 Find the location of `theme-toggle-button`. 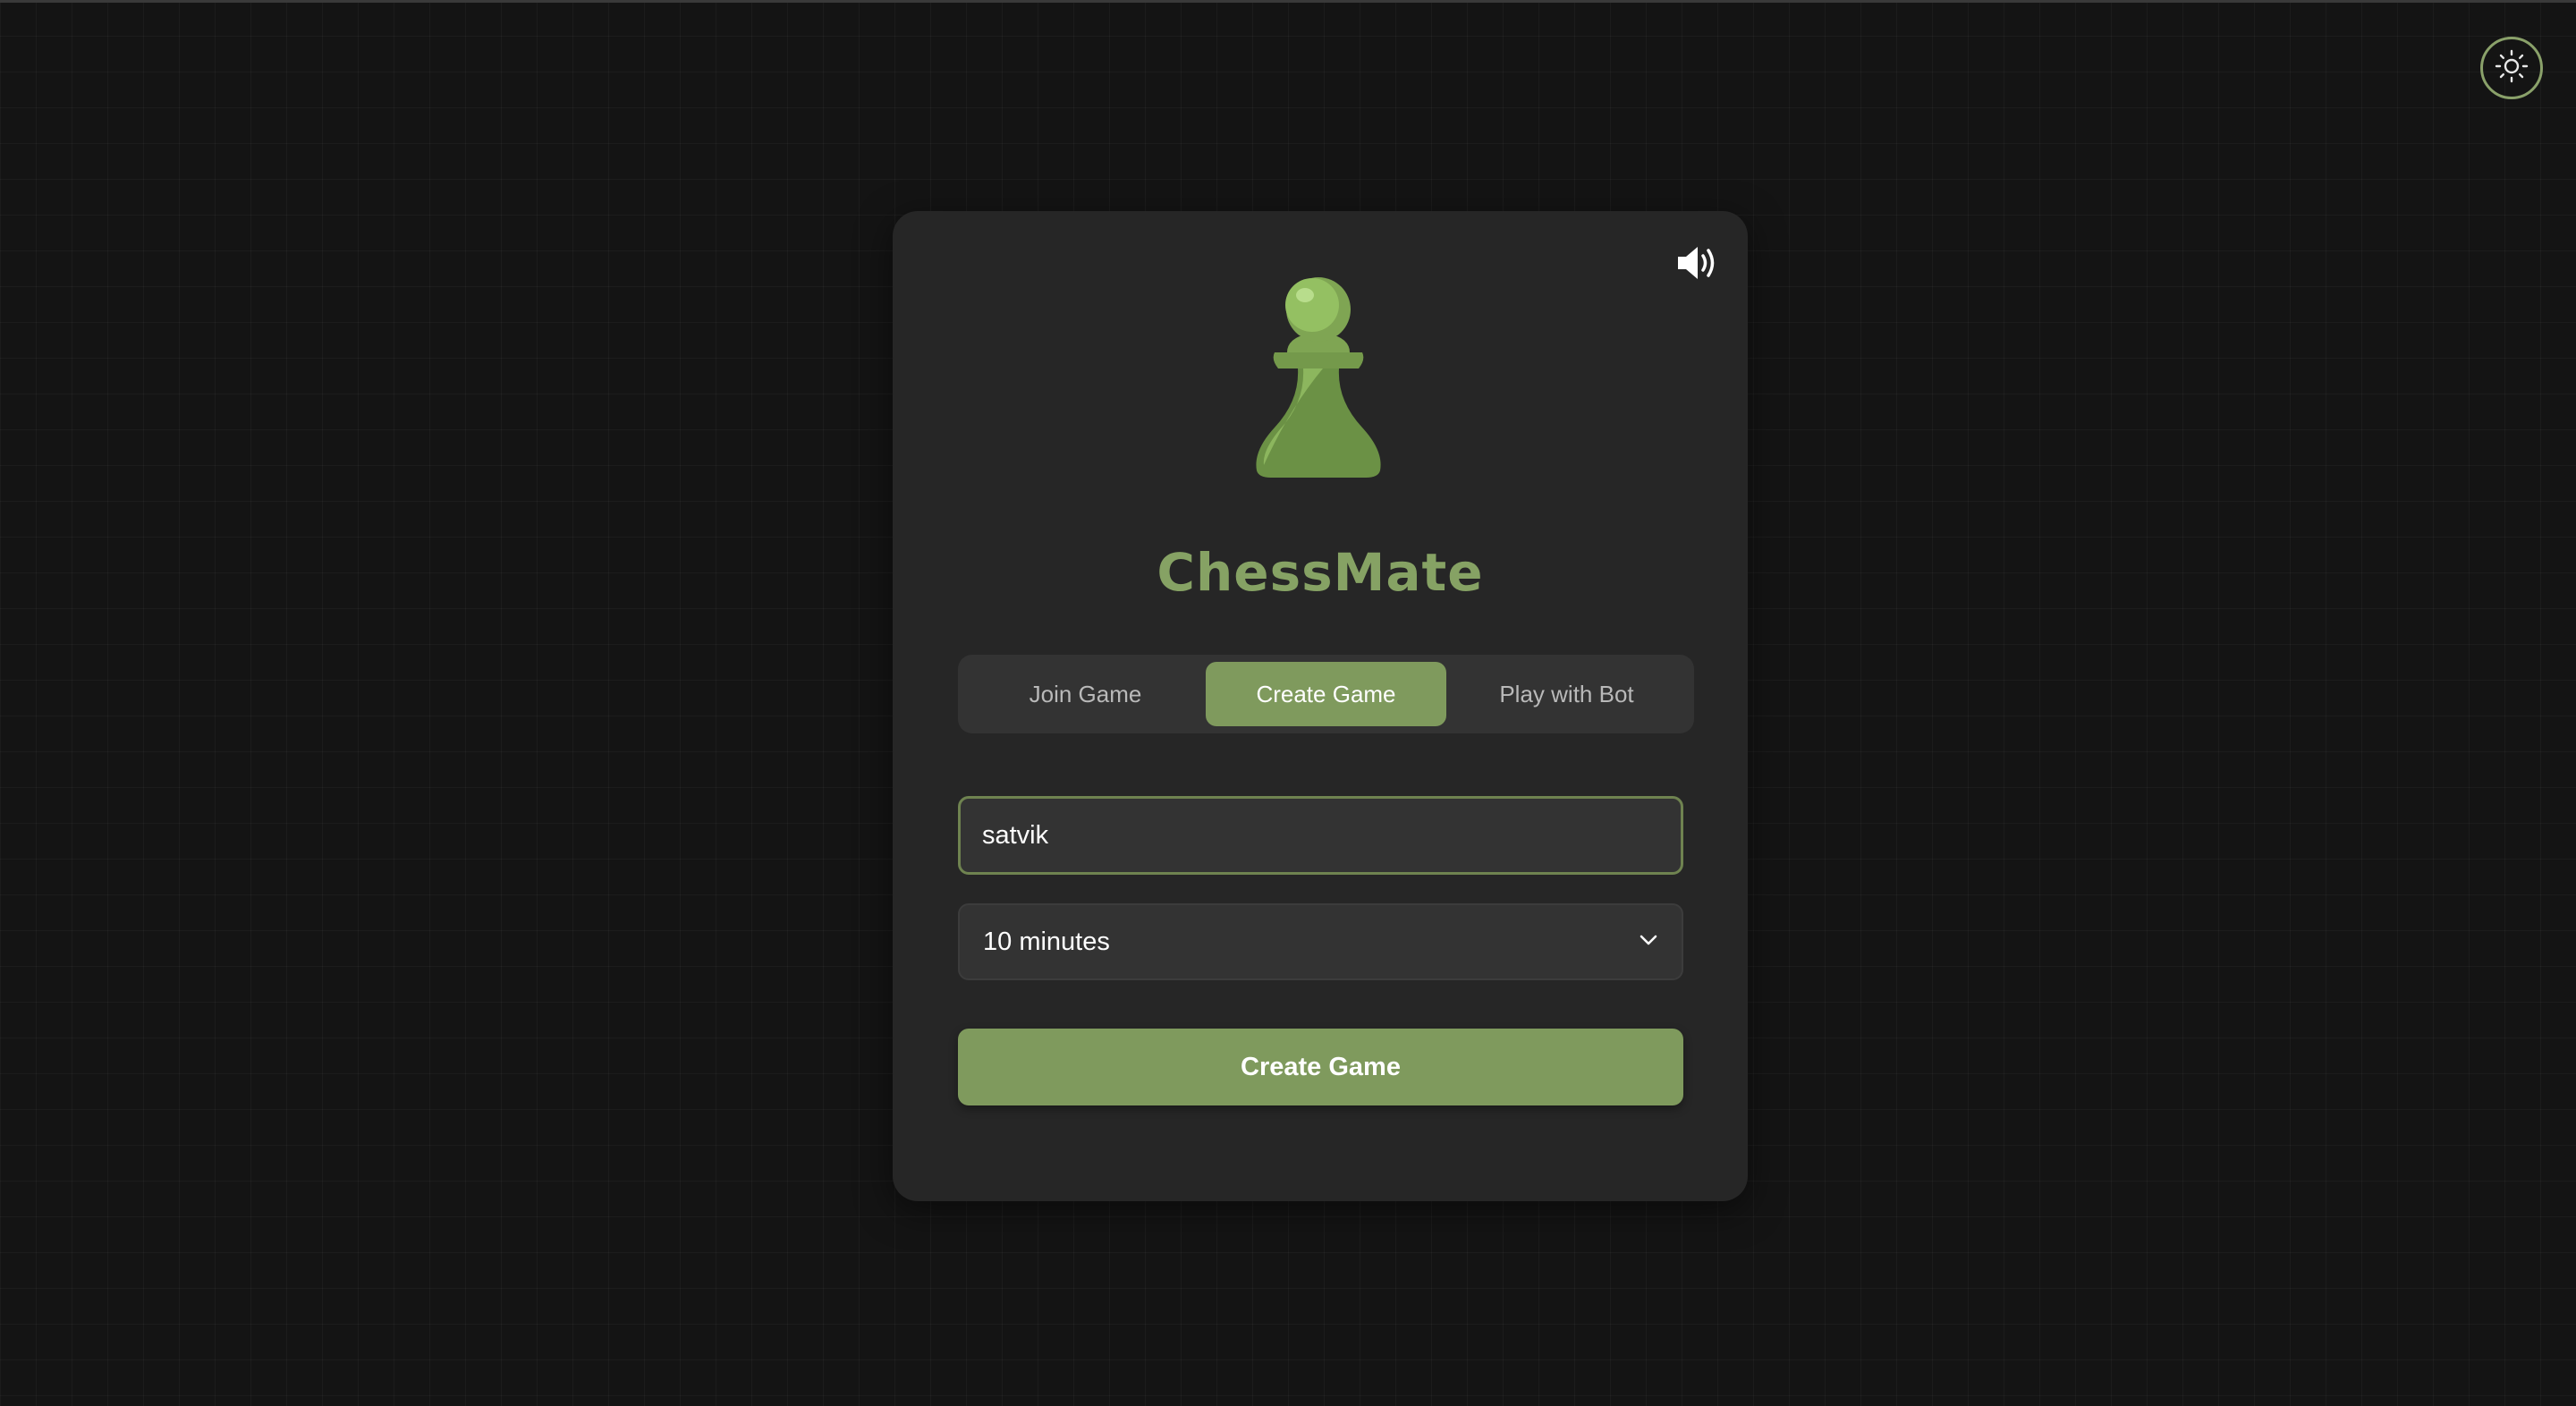

theme-toggle-button is located at coordinates (2511, 68).